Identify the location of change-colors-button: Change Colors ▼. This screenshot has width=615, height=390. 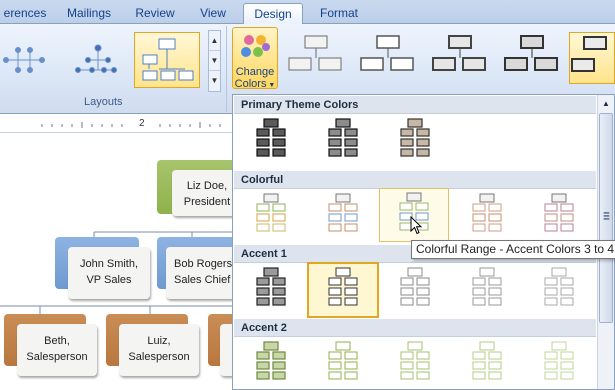
(255, 58).